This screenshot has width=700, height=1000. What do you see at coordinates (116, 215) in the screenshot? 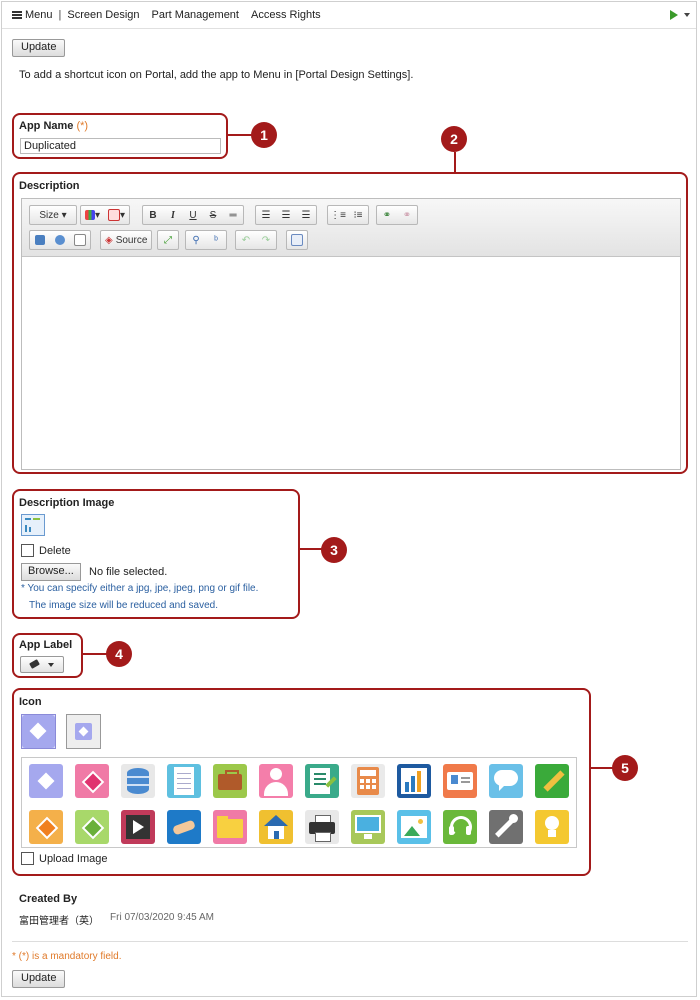
I see `table-icon: ▾` at bounding box center [116, 215].